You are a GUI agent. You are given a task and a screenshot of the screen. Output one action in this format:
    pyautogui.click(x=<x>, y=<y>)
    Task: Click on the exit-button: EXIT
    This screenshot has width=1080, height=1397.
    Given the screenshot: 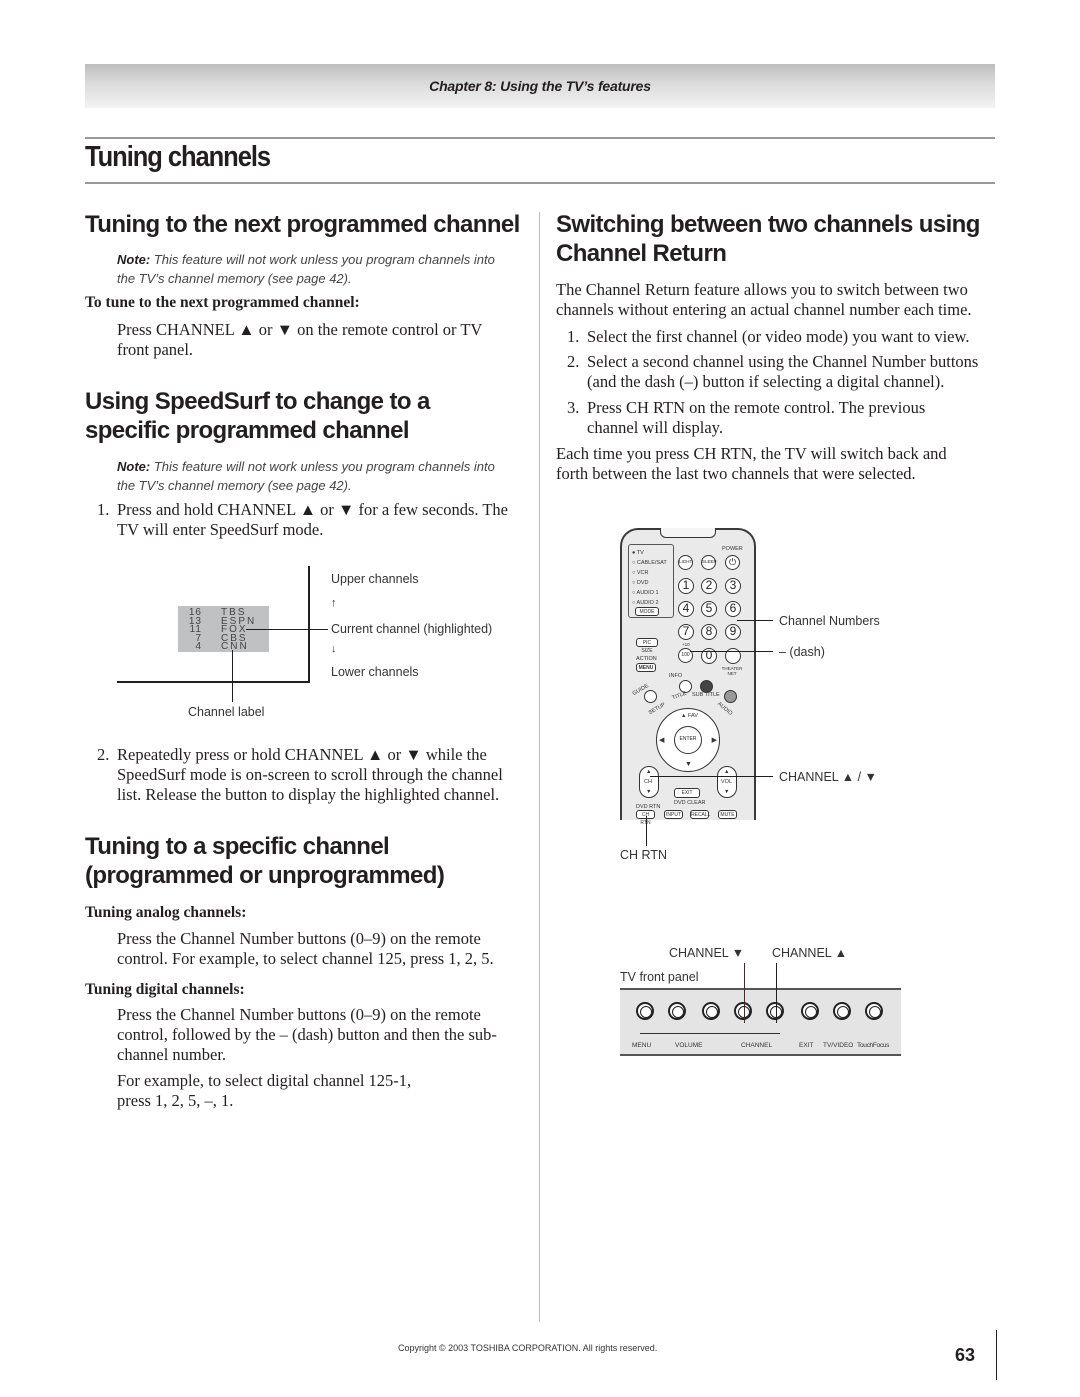 What is the action you would take?
    pyautogui.click(x=687, y=793)
    